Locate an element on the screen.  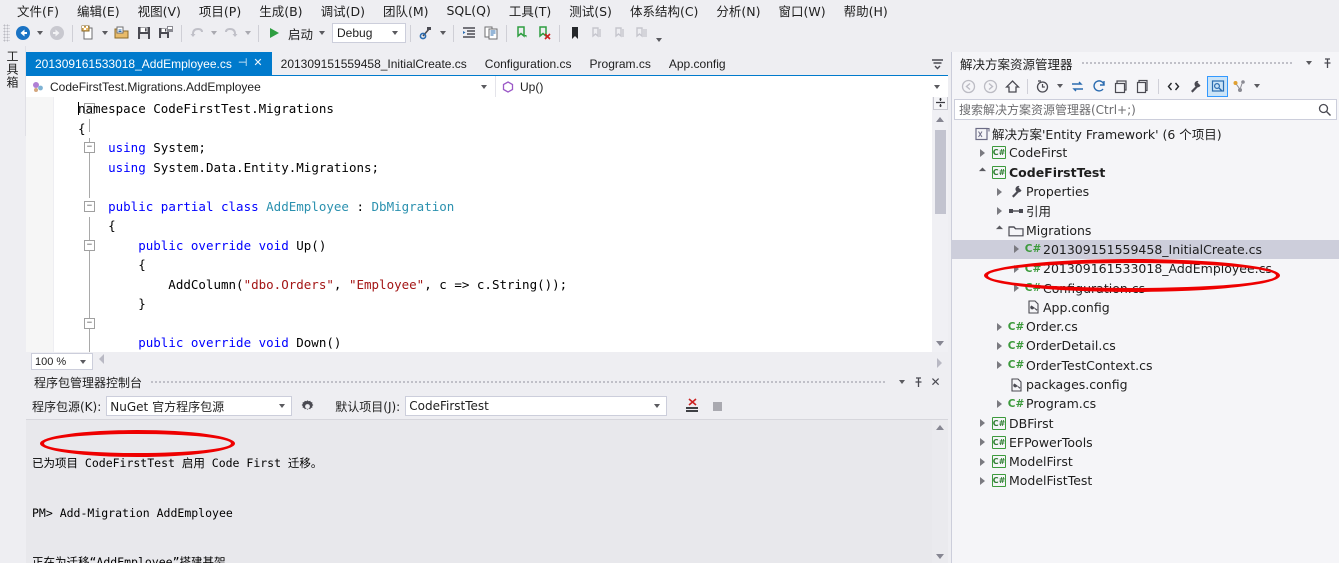
attach-dropdown-icon is located at coordinates (443, 33).